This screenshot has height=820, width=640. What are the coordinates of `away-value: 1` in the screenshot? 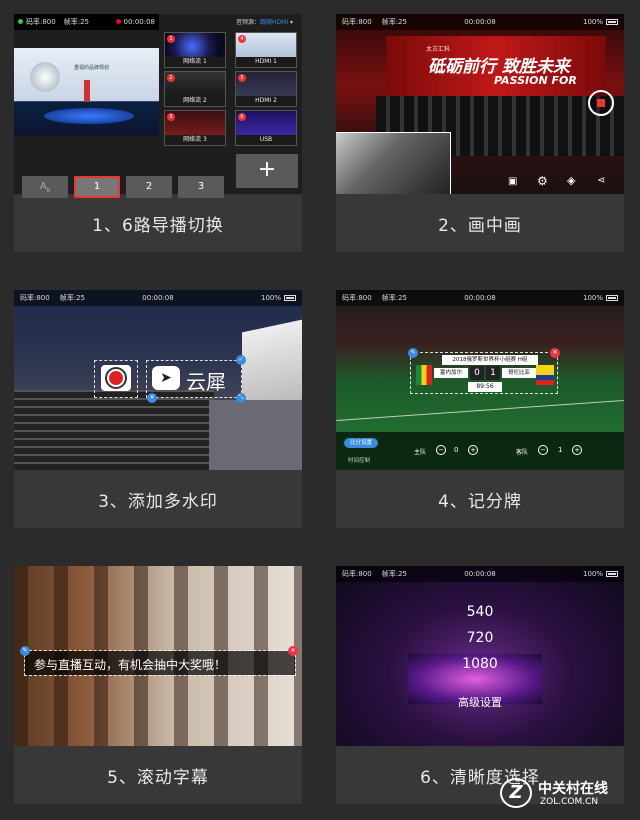 It's located at (560, 450).